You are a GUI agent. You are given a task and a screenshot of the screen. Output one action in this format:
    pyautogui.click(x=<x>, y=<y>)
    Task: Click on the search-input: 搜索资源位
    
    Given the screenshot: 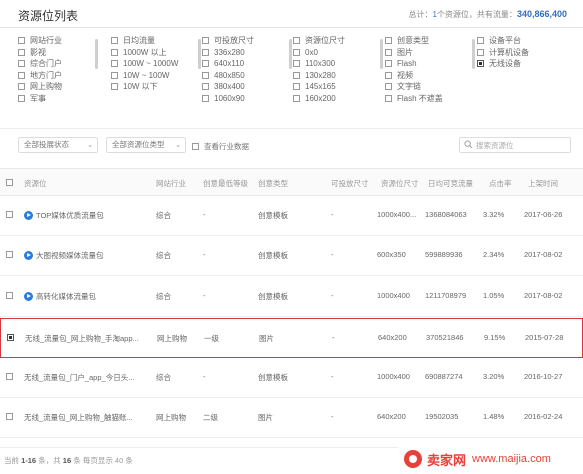 What is the action you would take?
    pyautogui.click(x=515, y=145)
    